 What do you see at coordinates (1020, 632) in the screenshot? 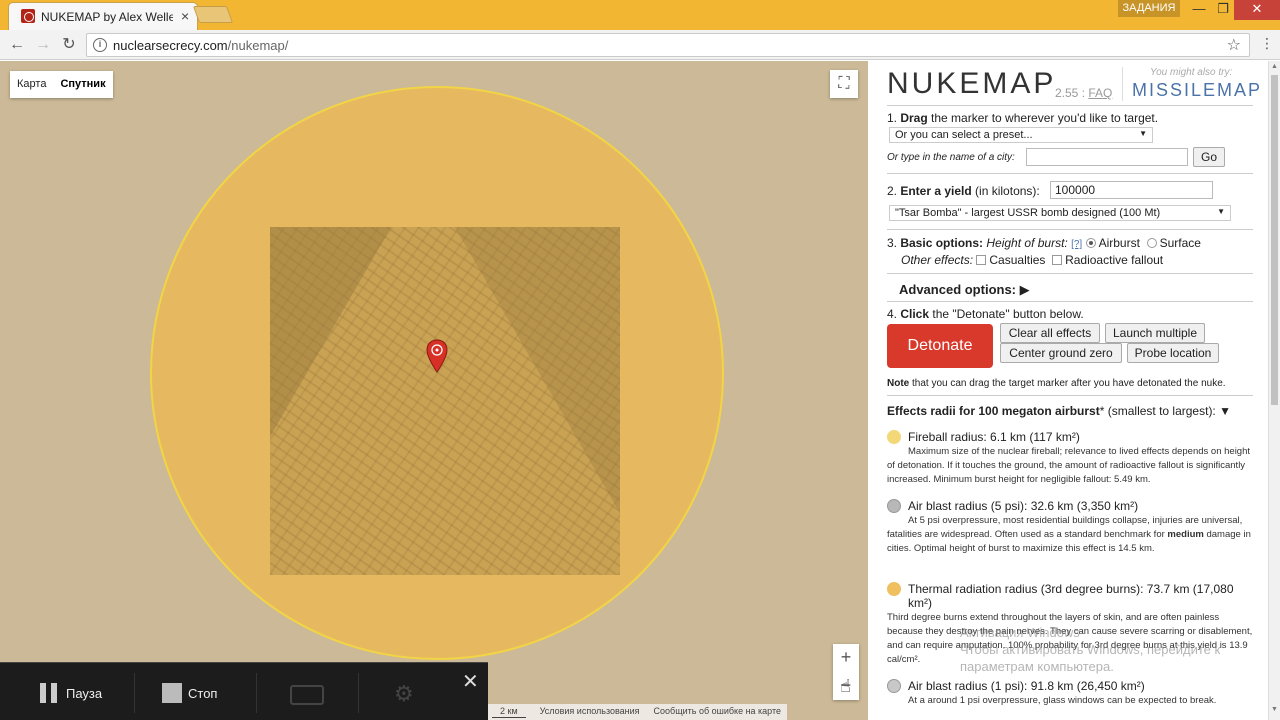
I see `watermark-line: Активация Windows` at bounding box center [1020, 632].